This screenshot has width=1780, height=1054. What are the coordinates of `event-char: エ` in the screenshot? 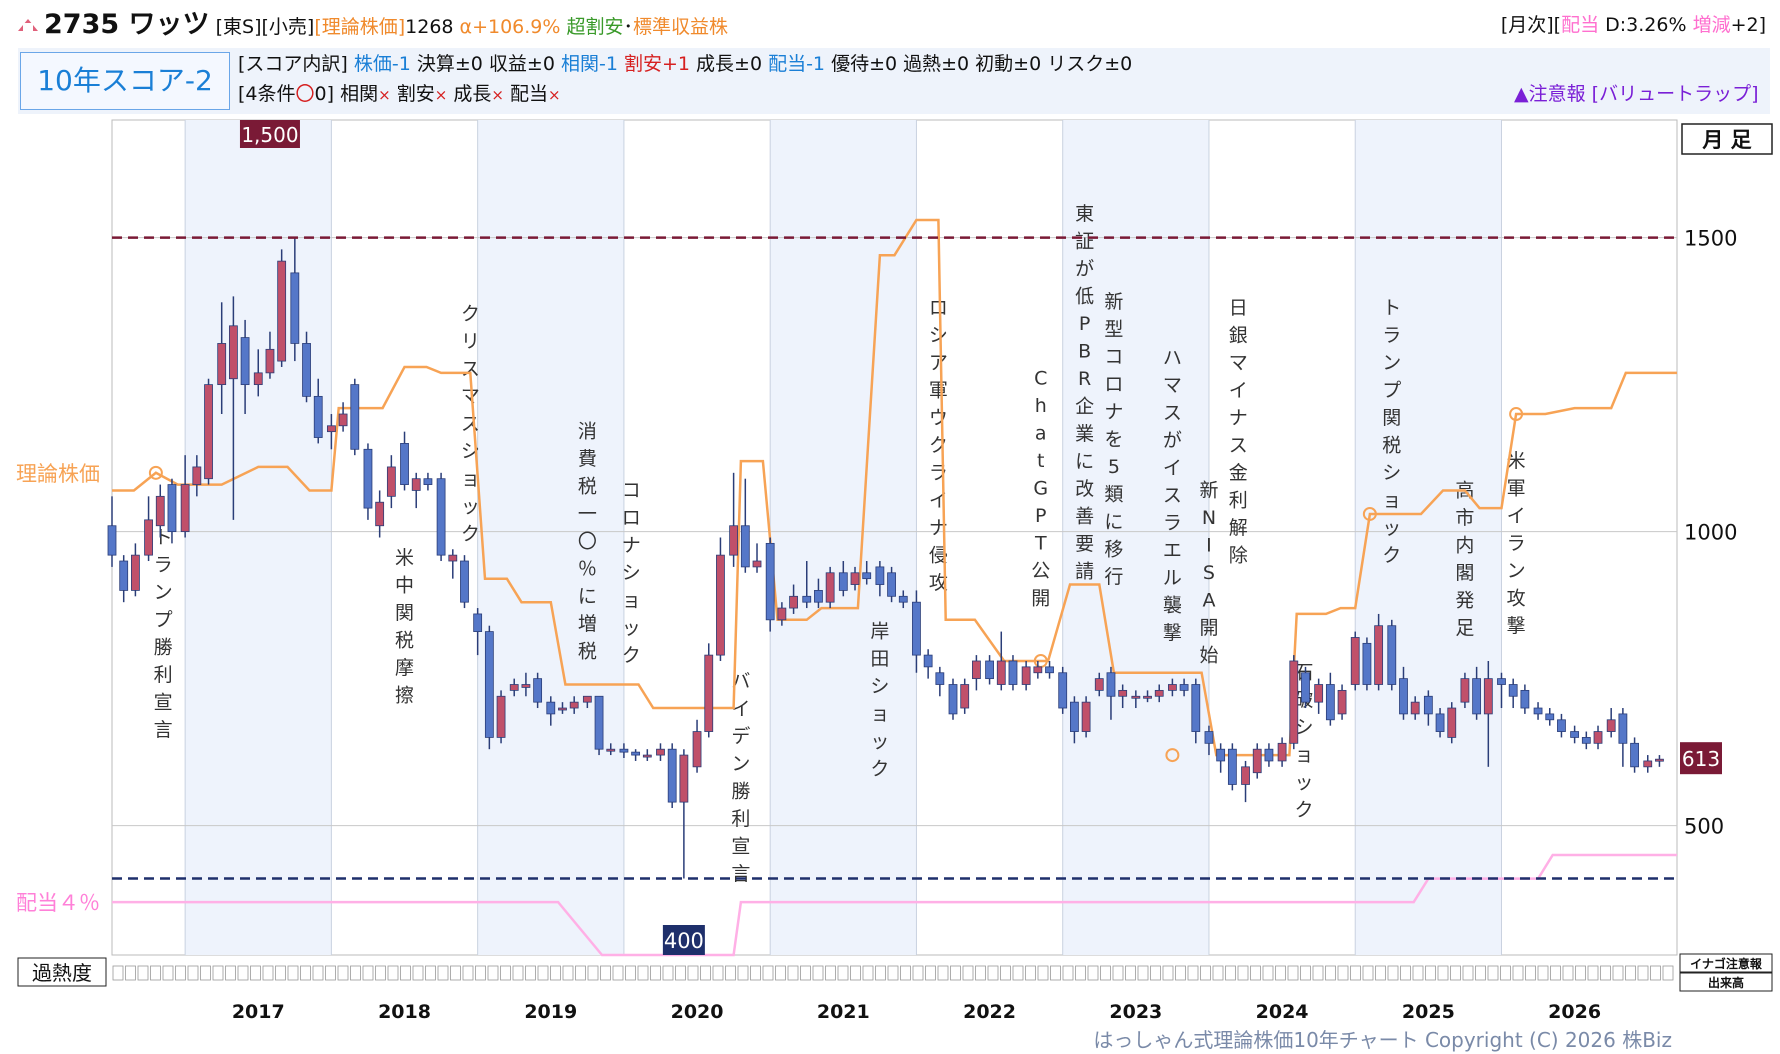 It's located at (1172, 551).